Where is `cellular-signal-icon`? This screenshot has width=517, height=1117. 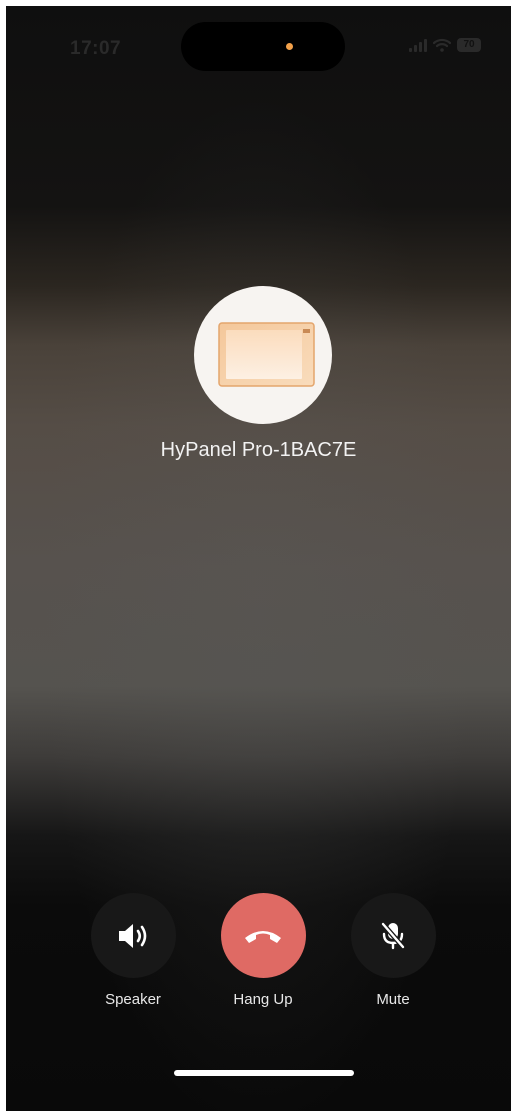 cellular-signal-icon is located at coordinates (418, 45).